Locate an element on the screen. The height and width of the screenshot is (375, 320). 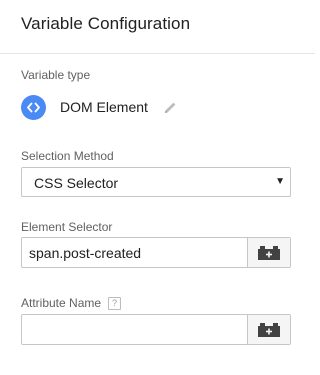
selection-method-label: Selection Method is located at coordinates (67, 156).